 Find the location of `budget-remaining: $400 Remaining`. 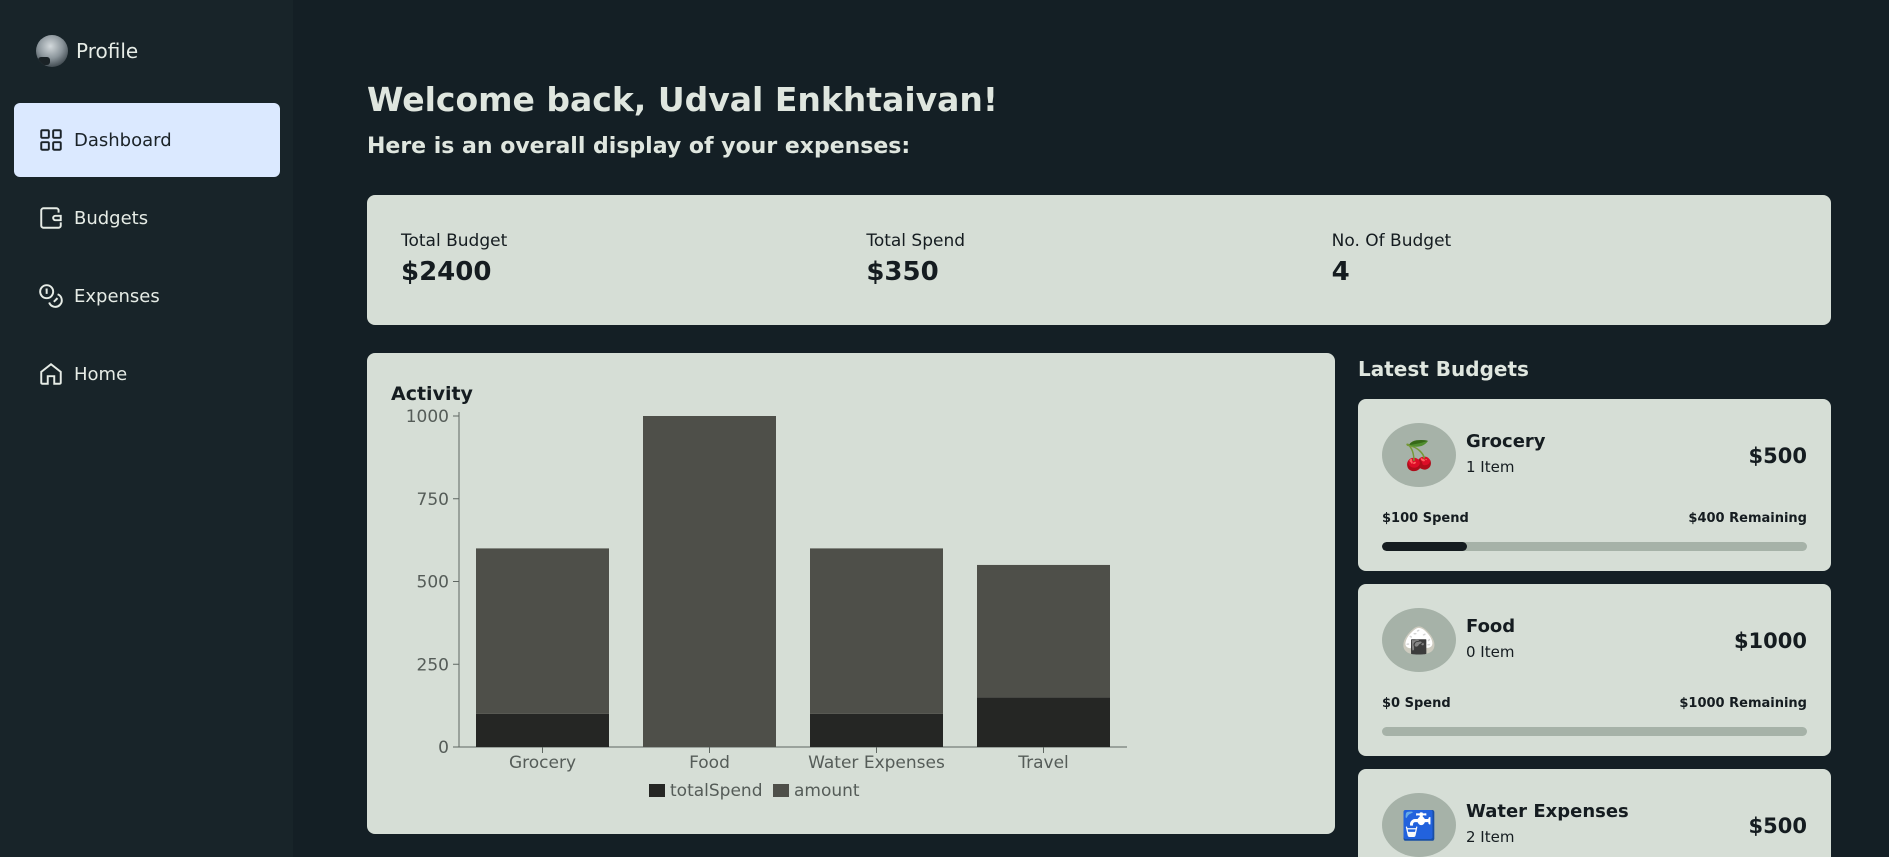

budget-remaining: $400 Remaining is located at coordinates (1747, 518).